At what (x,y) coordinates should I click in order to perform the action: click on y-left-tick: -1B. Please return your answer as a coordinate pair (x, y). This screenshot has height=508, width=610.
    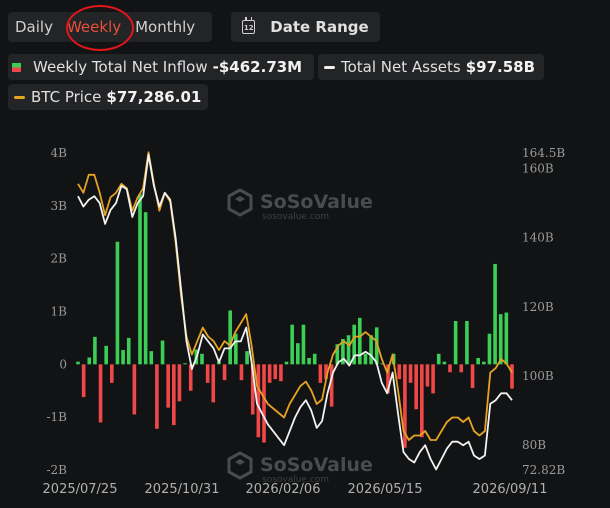
    Looking at the image, I should click on (56, 417).